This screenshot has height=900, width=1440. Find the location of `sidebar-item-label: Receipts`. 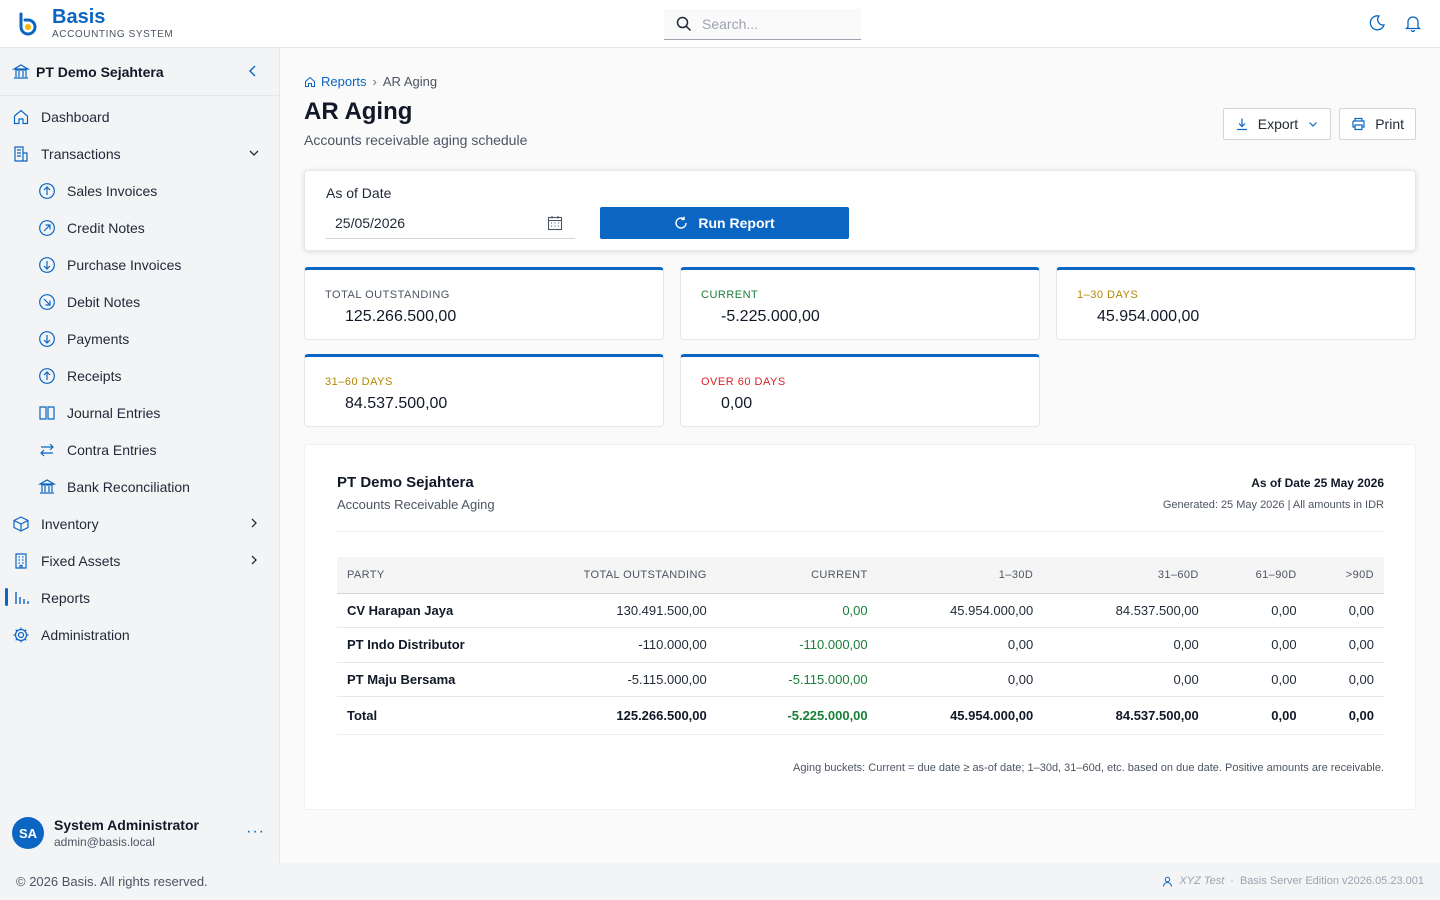

sidebar-item-label: Receipts is located at coordinates (94, 375).